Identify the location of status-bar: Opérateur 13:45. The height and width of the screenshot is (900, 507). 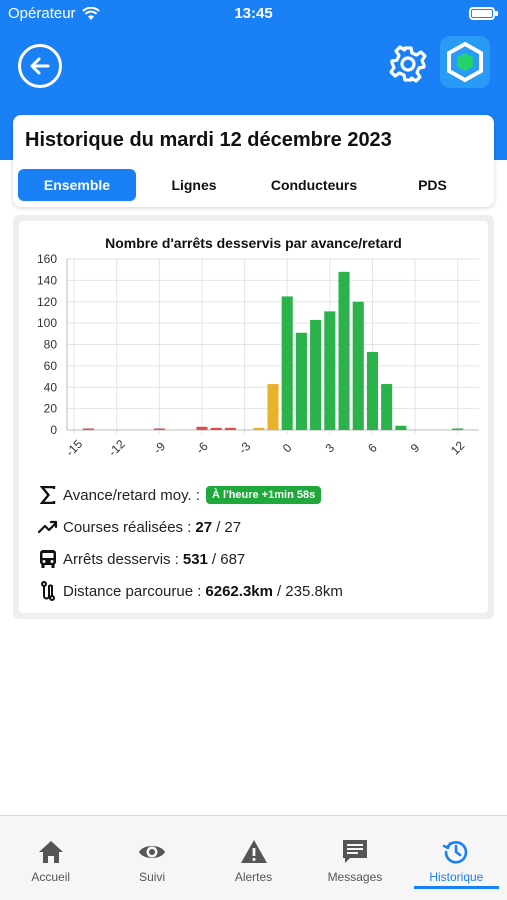
(253, 14).